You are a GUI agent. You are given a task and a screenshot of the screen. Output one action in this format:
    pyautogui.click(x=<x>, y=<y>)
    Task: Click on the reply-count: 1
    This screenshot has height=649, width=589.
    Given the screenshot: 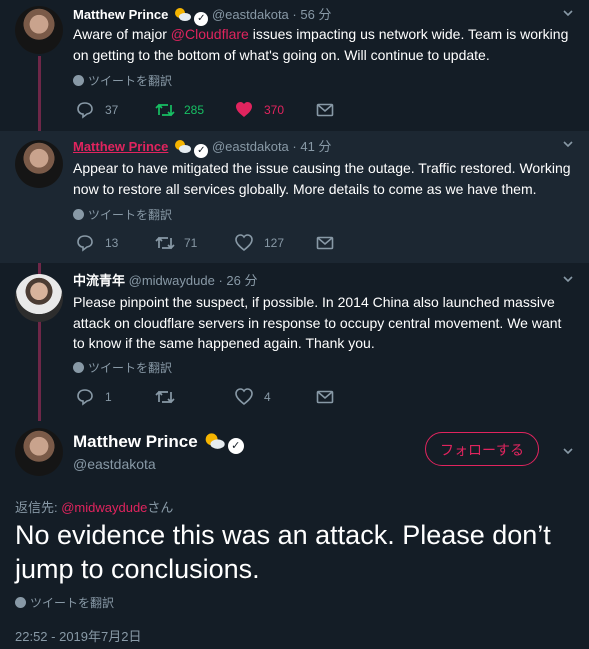 What is the action you would take?
    pyautogui.click(x=108, y=397)
    